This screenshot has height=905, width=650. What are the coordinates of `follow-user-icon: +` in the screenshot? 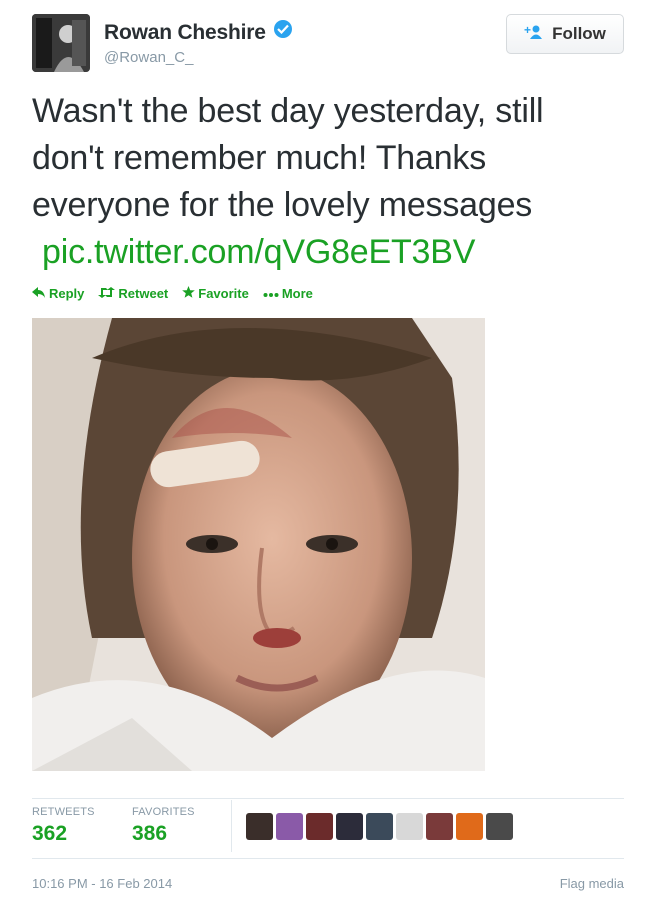 It's located at (534, 34).